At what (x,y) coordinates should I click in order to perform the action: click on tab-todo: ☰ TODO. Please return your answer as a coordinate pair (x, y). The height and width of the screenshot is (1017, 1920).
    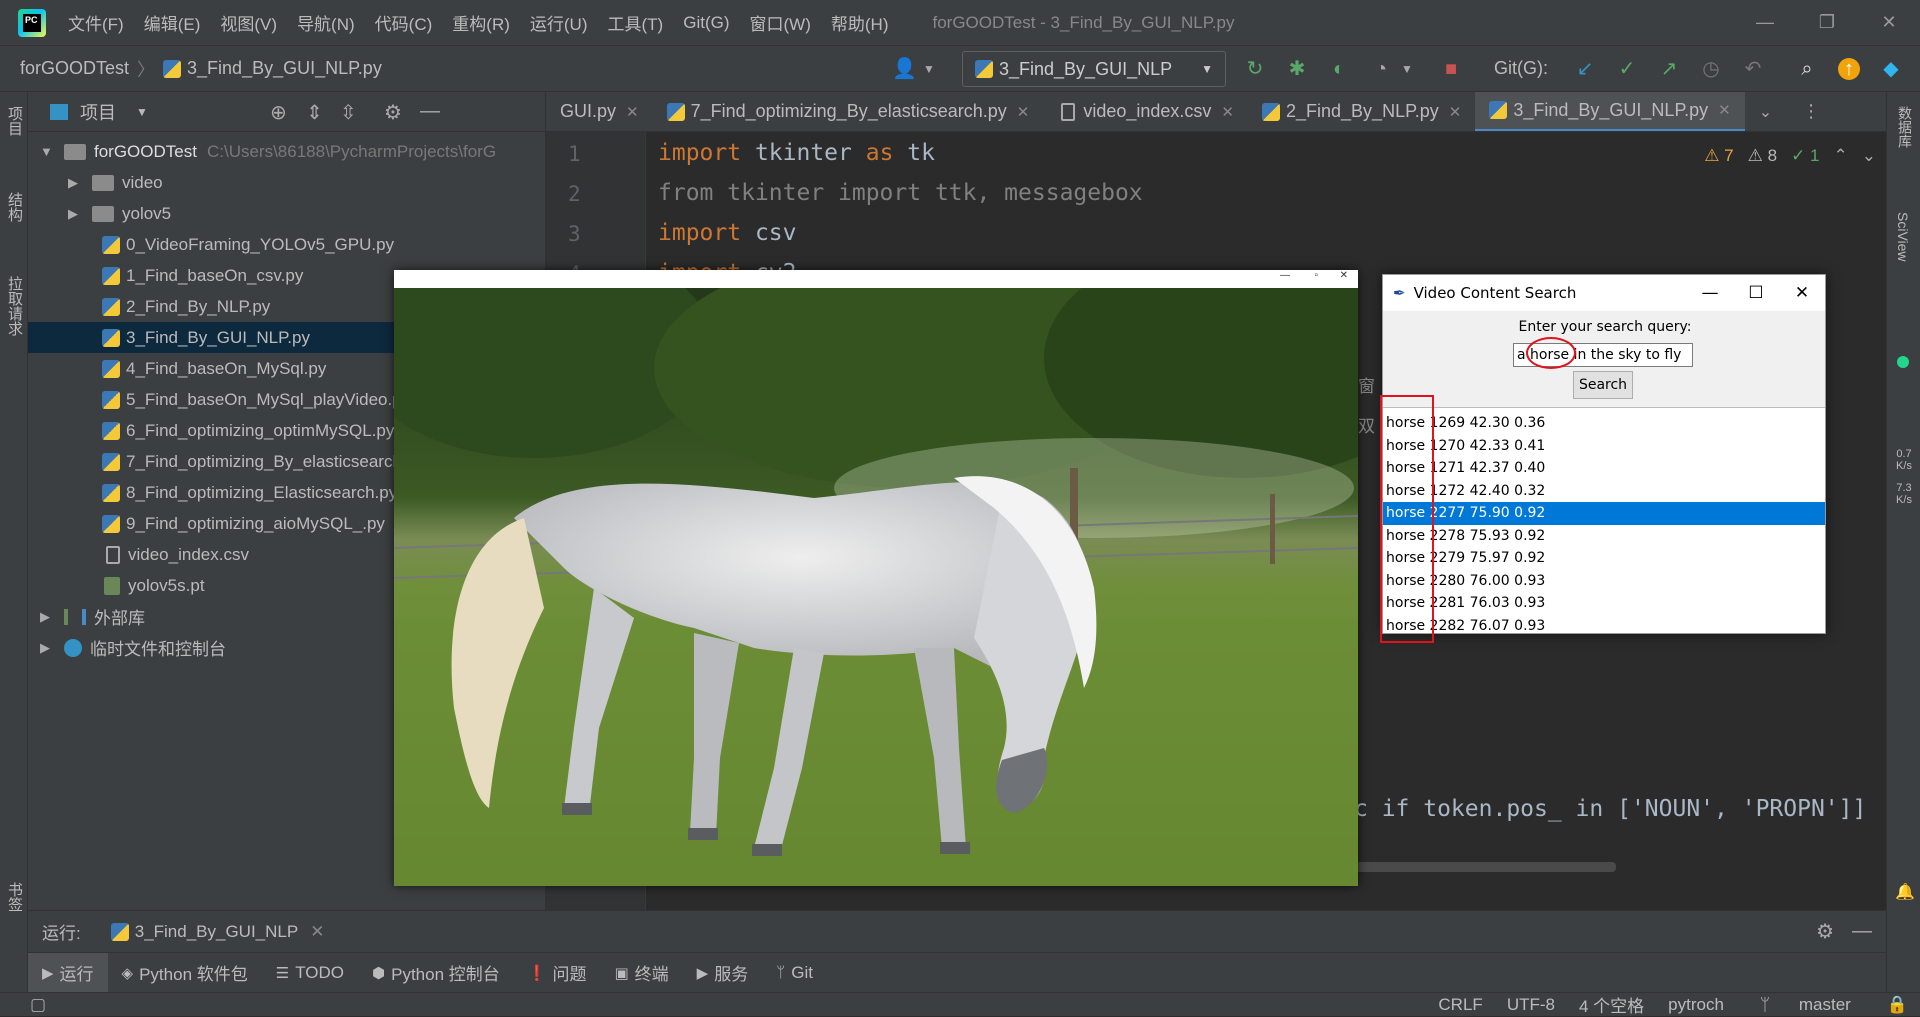
    Looking at the image, I should click on (310, 973).